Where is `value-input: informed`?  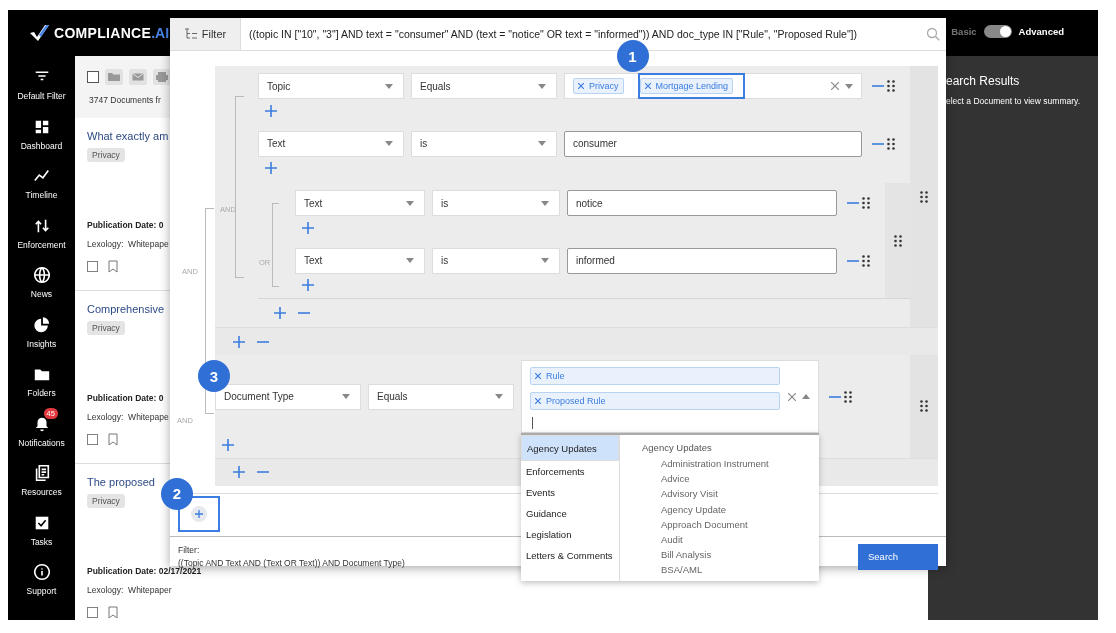
value-input: informed is located at coordinates (702, 260).